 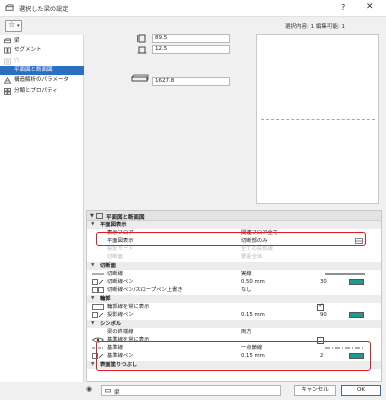 What do you see at coordinates (361, 390) in the screenshot?
I see `ok-button: OK` at bounding box center [361, 390].